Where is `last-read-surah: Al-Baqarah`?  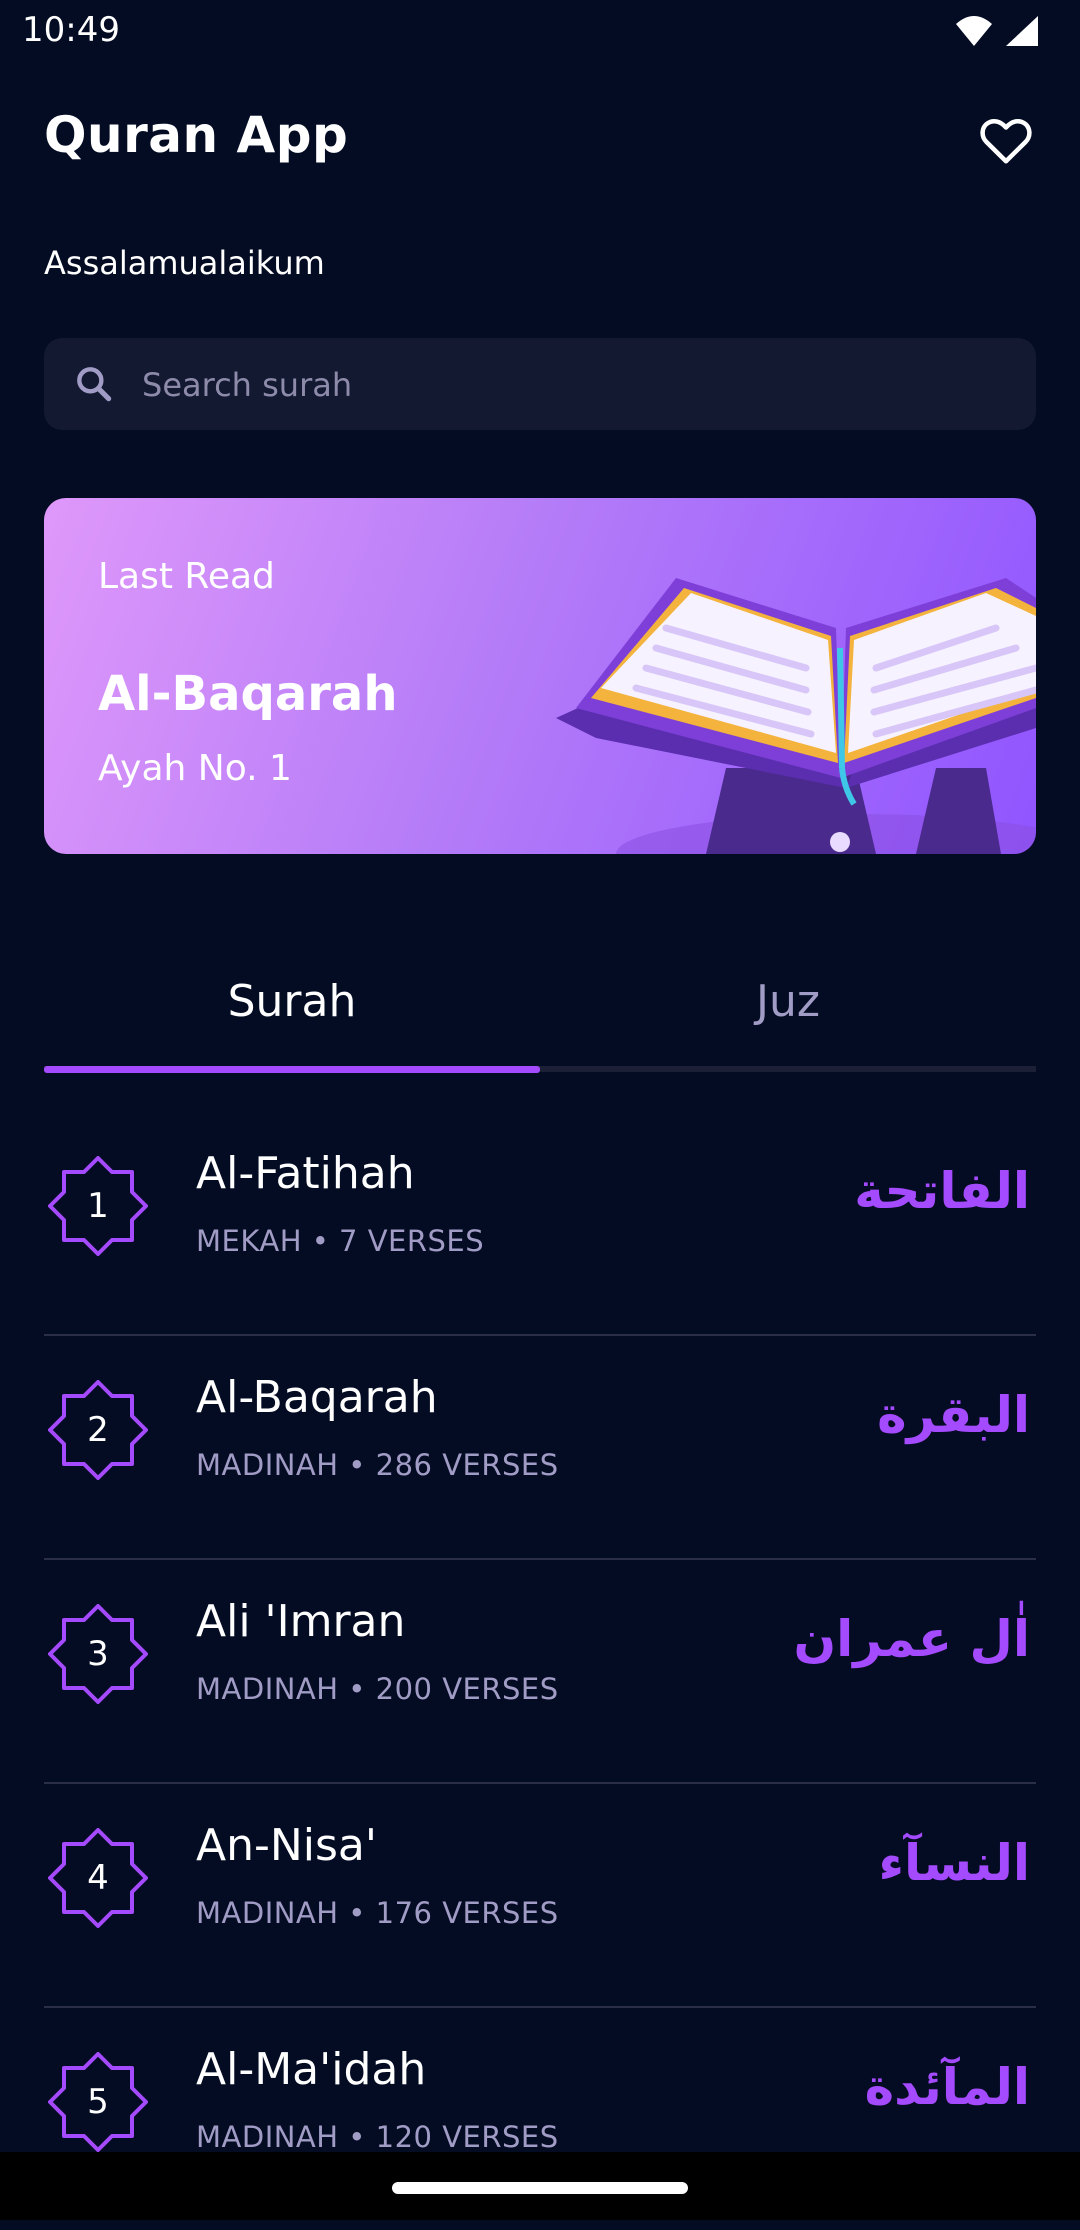
last-read-surah: Al-Baqarah is located at coordinates (248, 694).